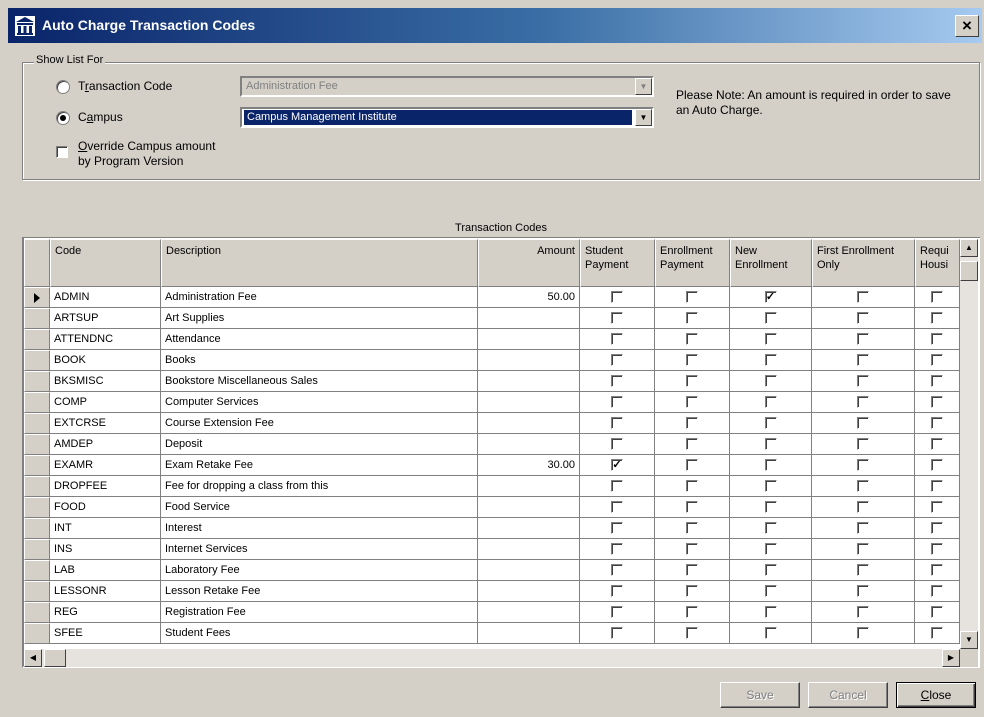 The image size is (984, 717). What do you see at coordinates (105, 528) in the screenshot?
I see `cell-code: INT` at bounding box center [105, 528].